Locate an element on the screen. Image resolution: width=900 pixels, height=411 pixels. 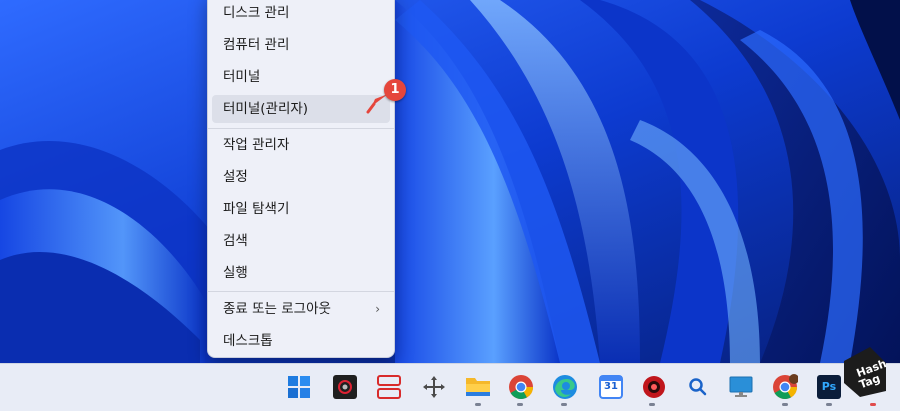
windows-start-icon is located at coordinates (299, 387).